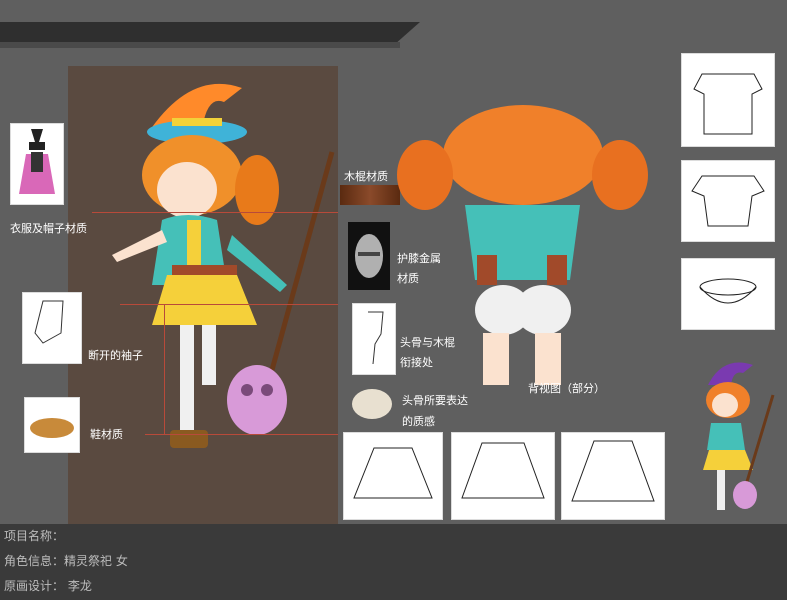  I want to click on costume-reference-image, so click(37, 164).